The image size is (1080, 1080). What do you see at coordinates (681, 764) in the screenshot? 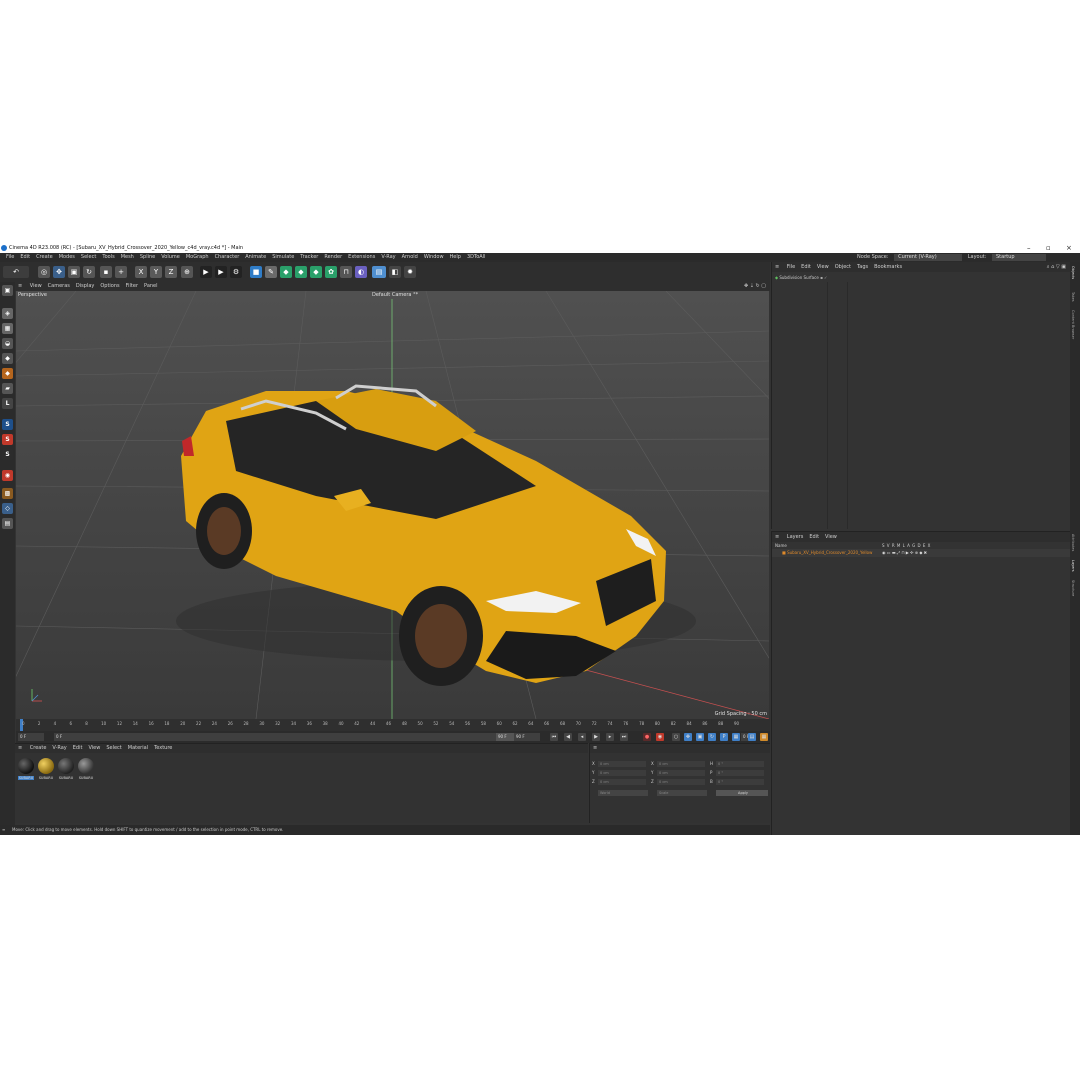
I see `size-x-field: 0 cm` at bounding box center [681, 764].